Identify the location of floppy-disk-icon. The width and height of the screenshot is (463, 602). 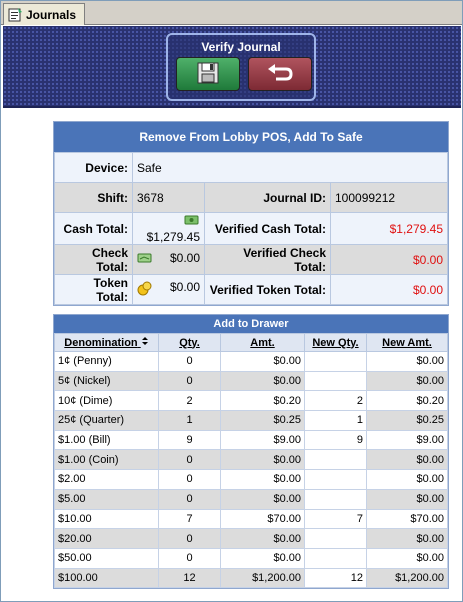
(208, 74).